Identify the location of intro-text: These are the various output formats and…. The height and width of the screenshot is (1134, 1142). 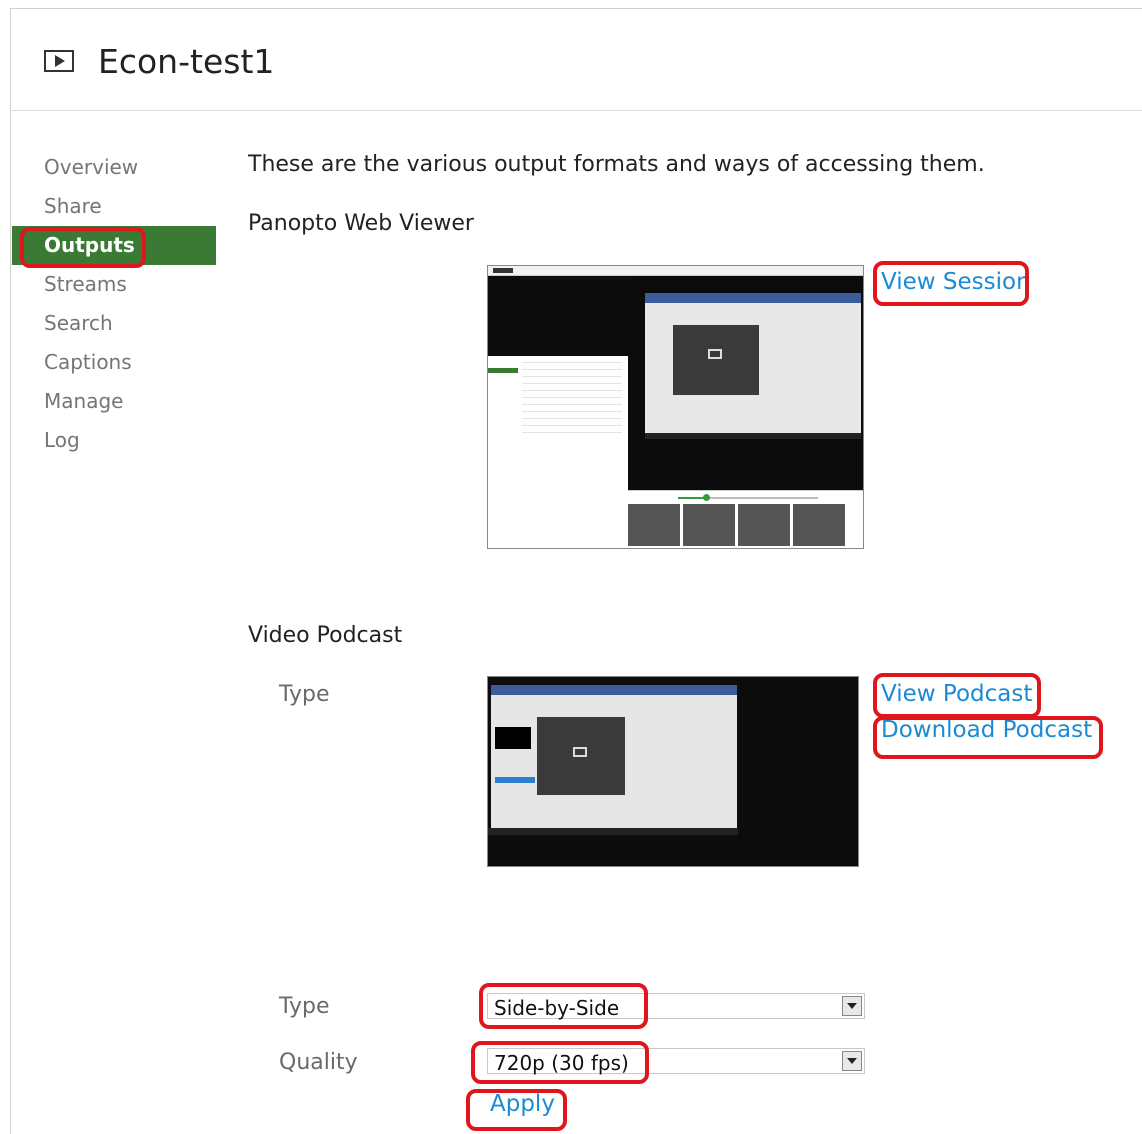
(616, 164).